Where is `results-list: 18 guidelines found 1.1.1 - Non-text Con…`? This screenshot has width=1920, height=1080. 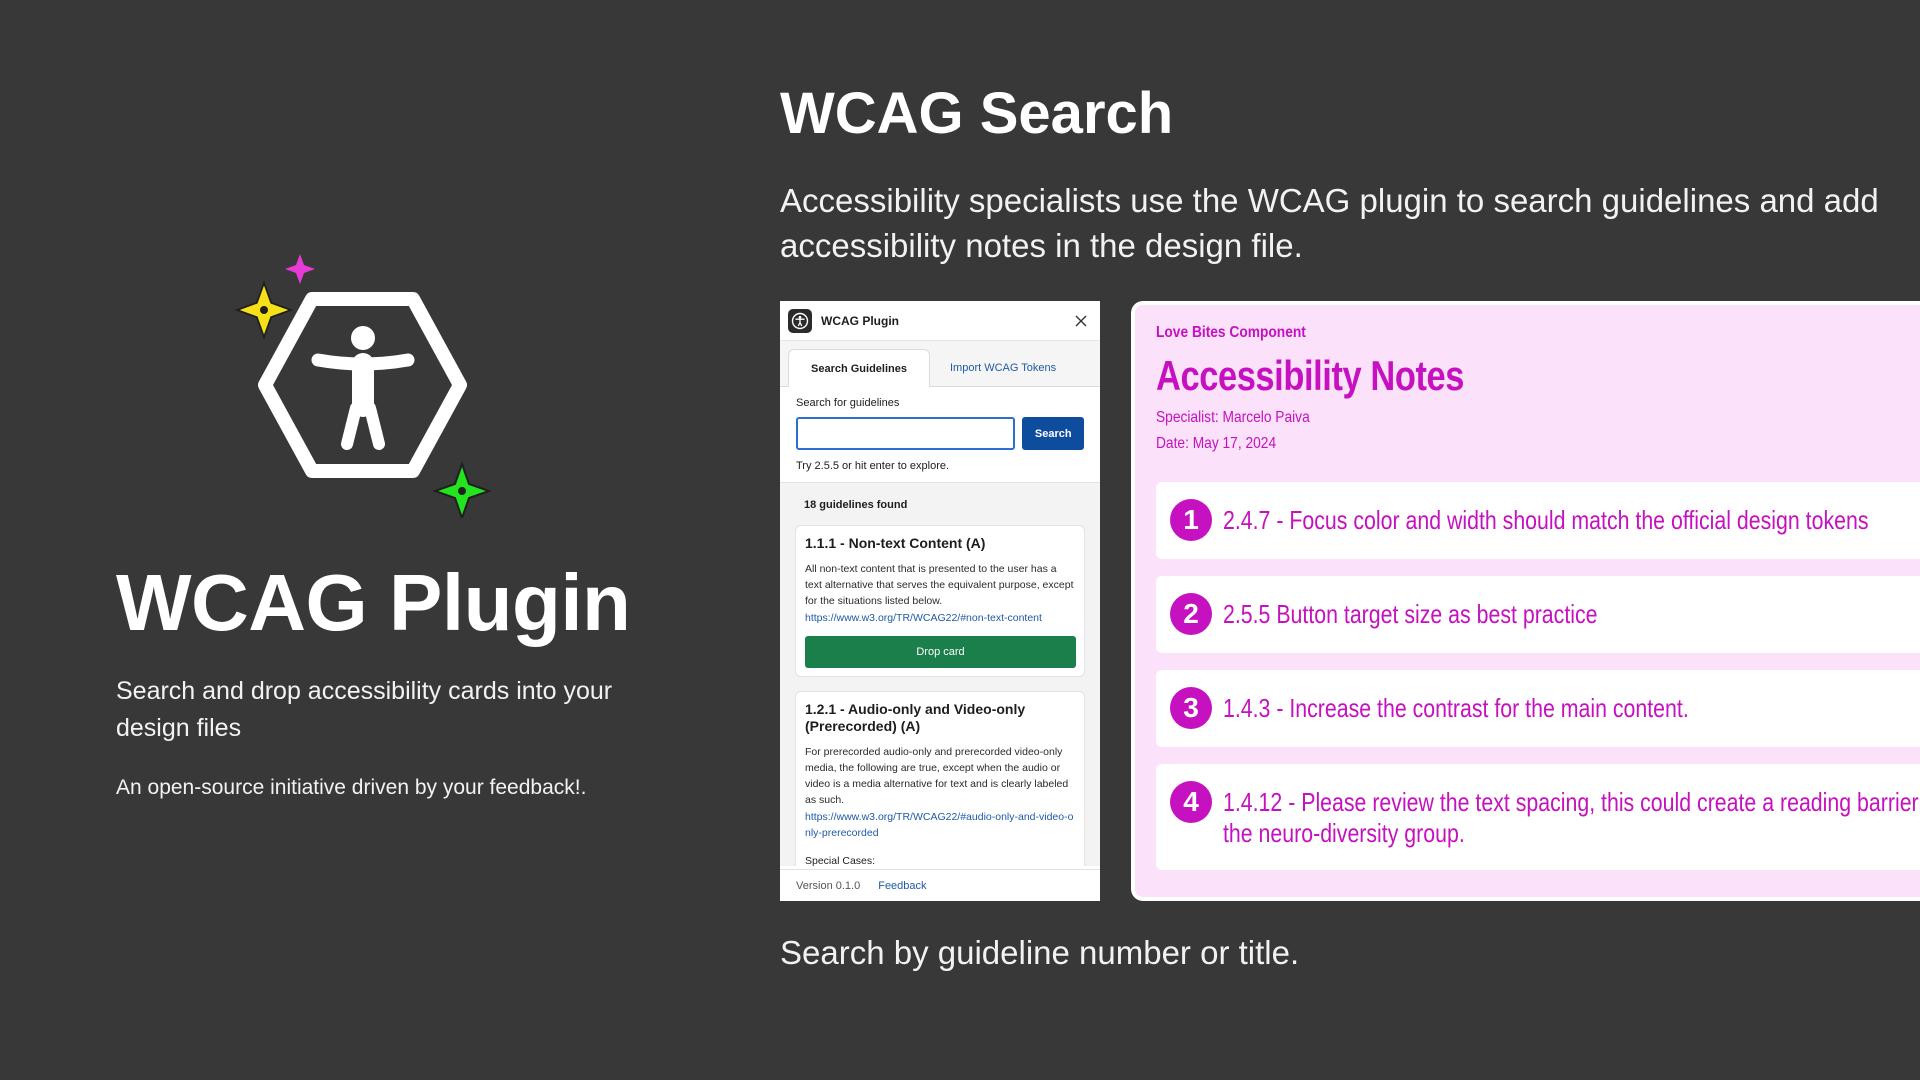
results-list: 18 guidelines found 1.1.1 - Non-text Con… is located at coordinates (940, 674).